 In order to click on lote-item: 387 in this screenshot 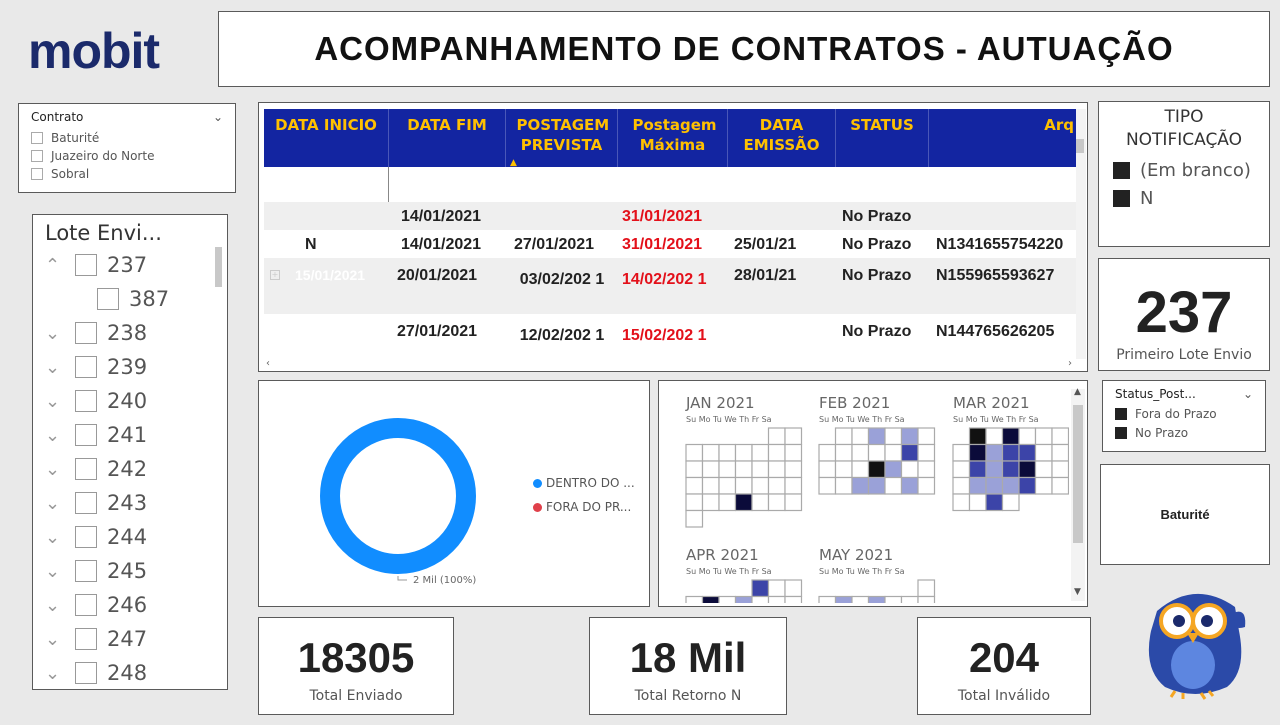, I will do `click(133, 299)`.